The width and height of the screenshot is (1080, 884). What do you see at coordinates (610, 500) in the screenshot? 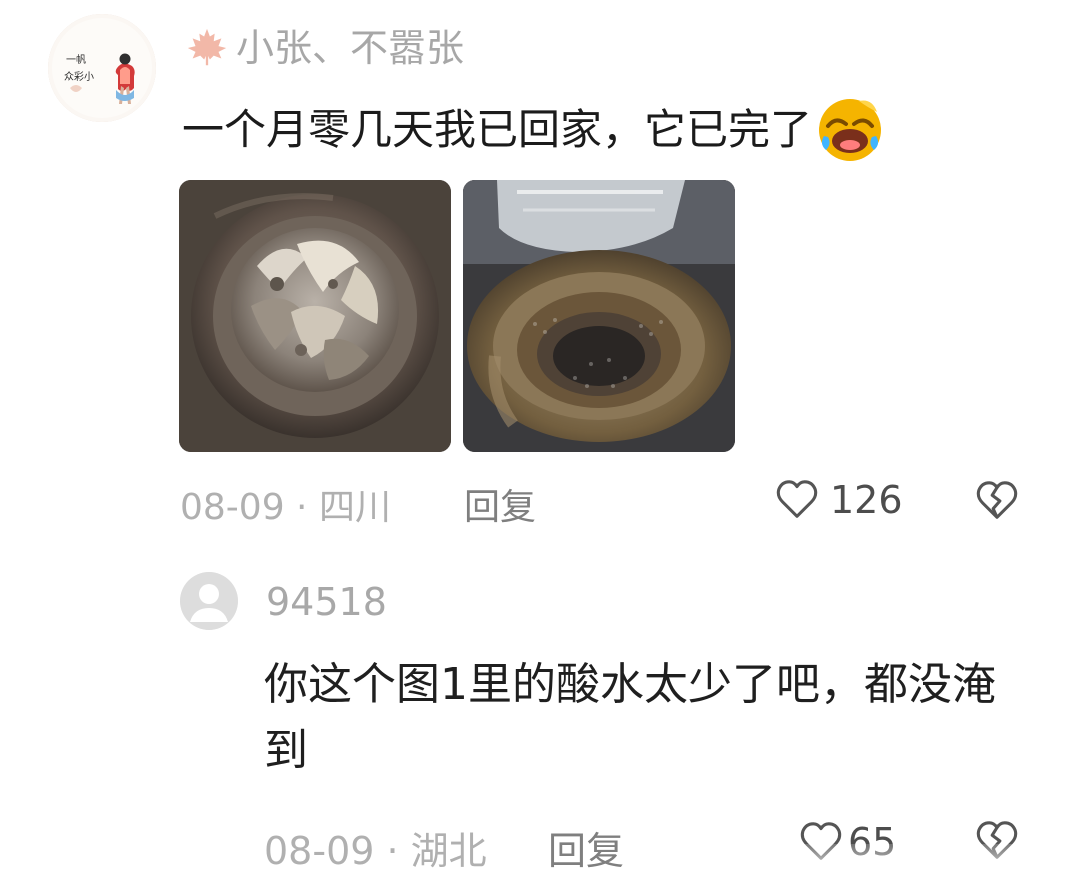
I see `comment-meta-row: 08-09 · 四川 回复 126` at bounding box center [610, 500].